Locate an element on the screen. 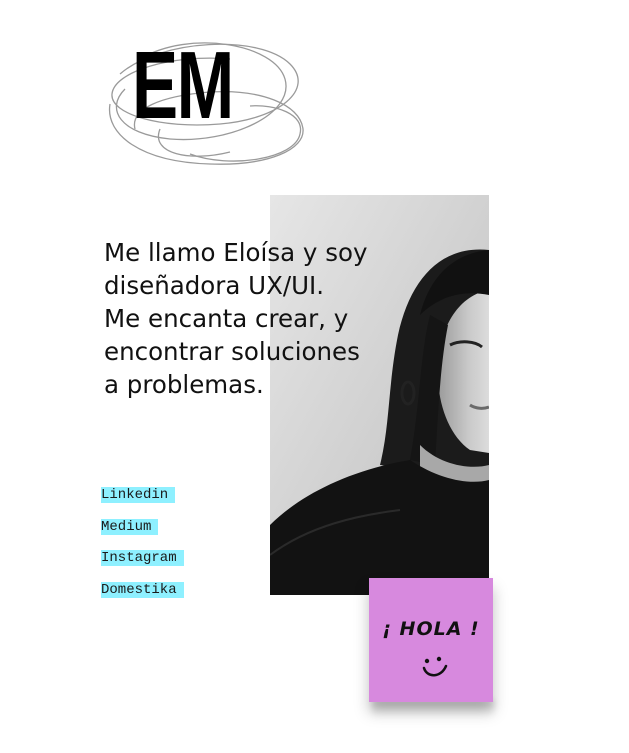 The width and height of the screenshot is (629, 753). logo-initials: EM is located at coordinates (183, 85).